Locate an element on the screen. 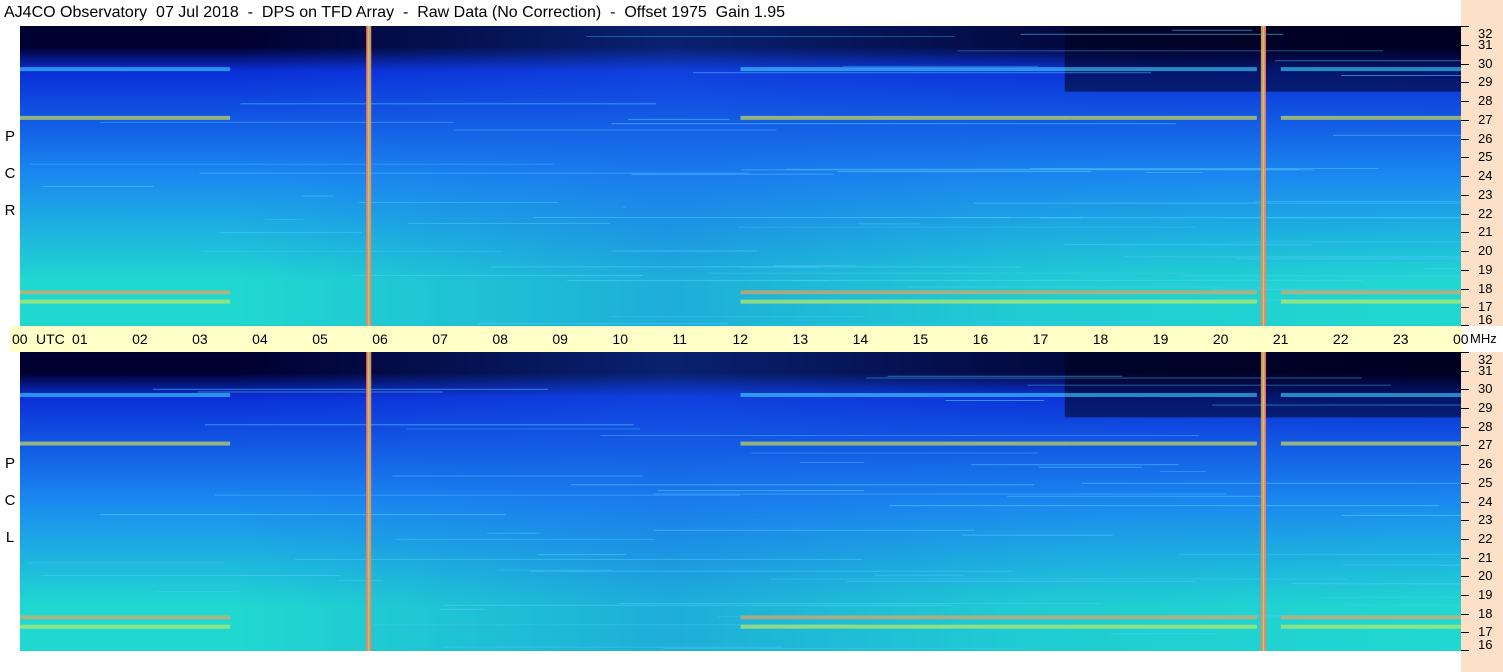 Image resolution: width=1503 pixels, height=672 pixels. freq-tick: 25 is located at coordinates (1485, 482).